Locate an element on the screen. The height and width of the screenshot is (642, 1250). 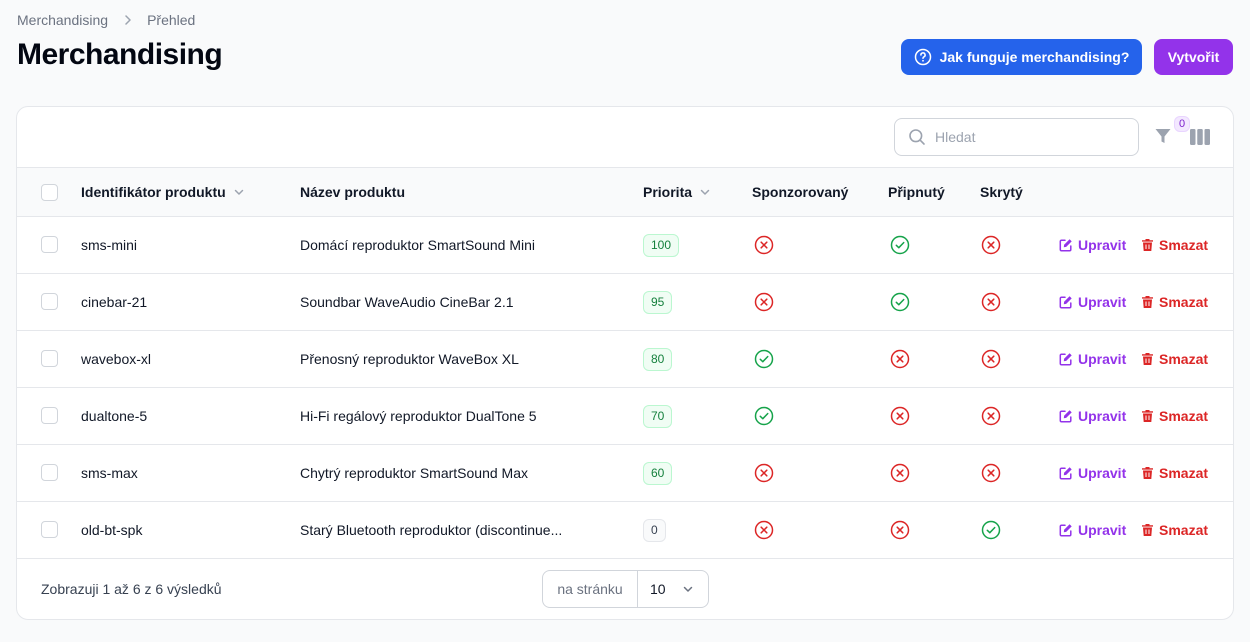
search-field is located at coordinates (1016, 137).